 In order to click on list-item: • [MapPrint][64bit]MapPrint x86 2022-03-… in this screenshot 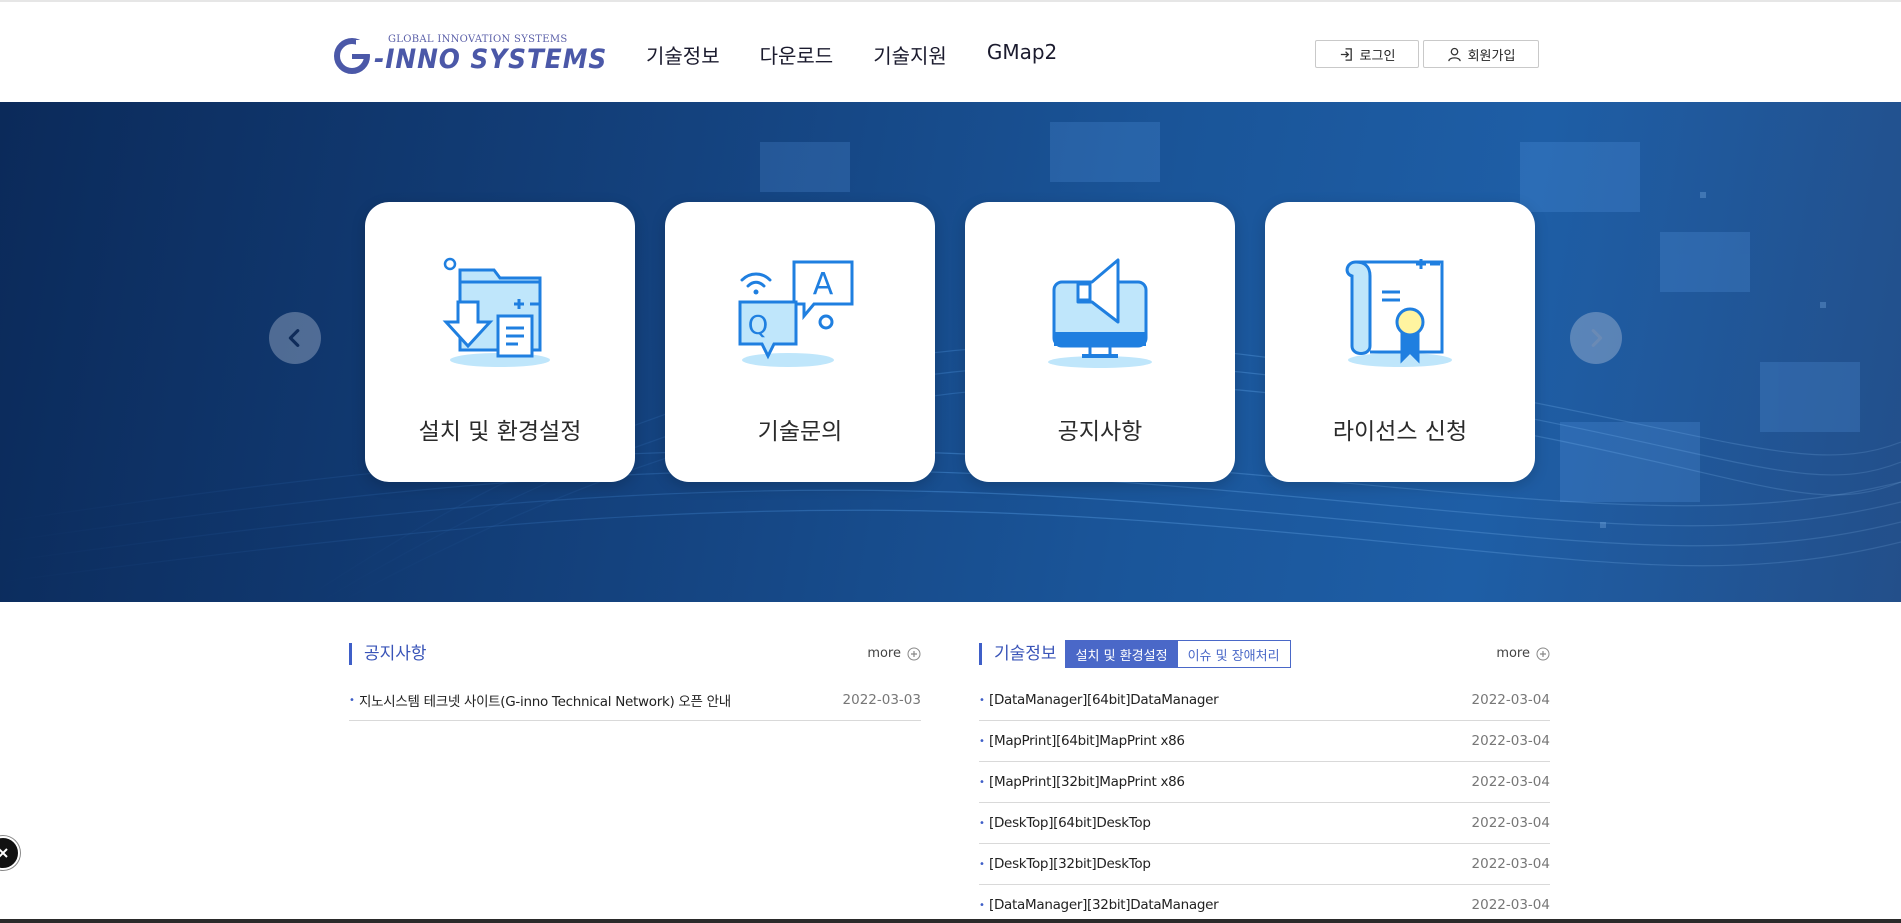, I will do `click(1264, 741)`.